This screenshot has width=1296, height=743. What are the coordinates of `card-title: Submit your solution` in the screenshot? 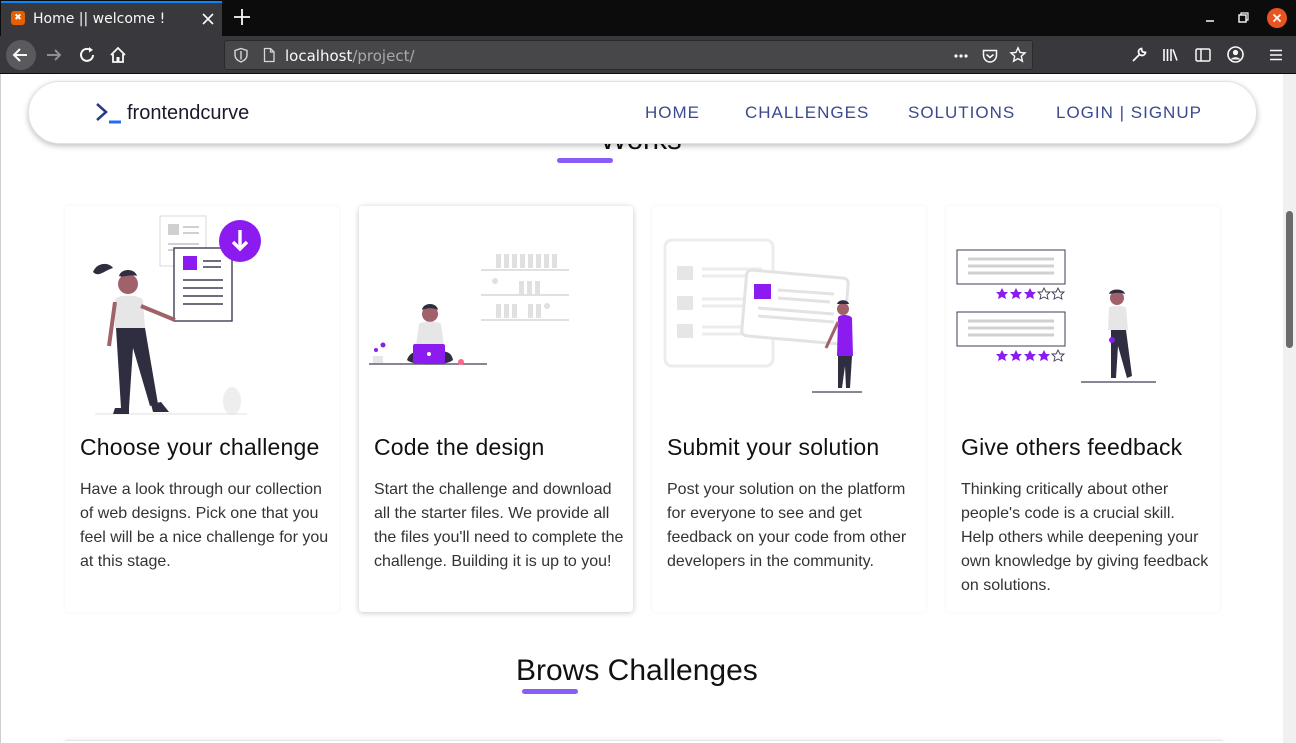 It's located at (773, 447).